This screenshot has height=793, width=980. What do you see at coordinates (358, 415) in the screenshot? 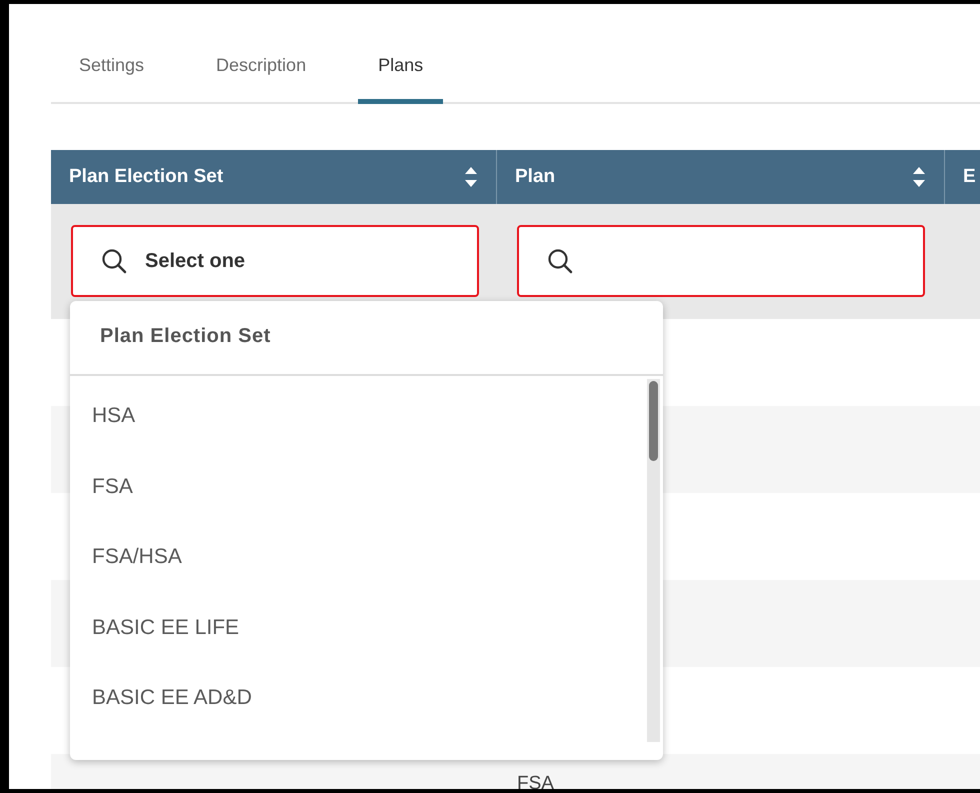
I see `dropdown-option: HSA` at bounding box center [358, 415].